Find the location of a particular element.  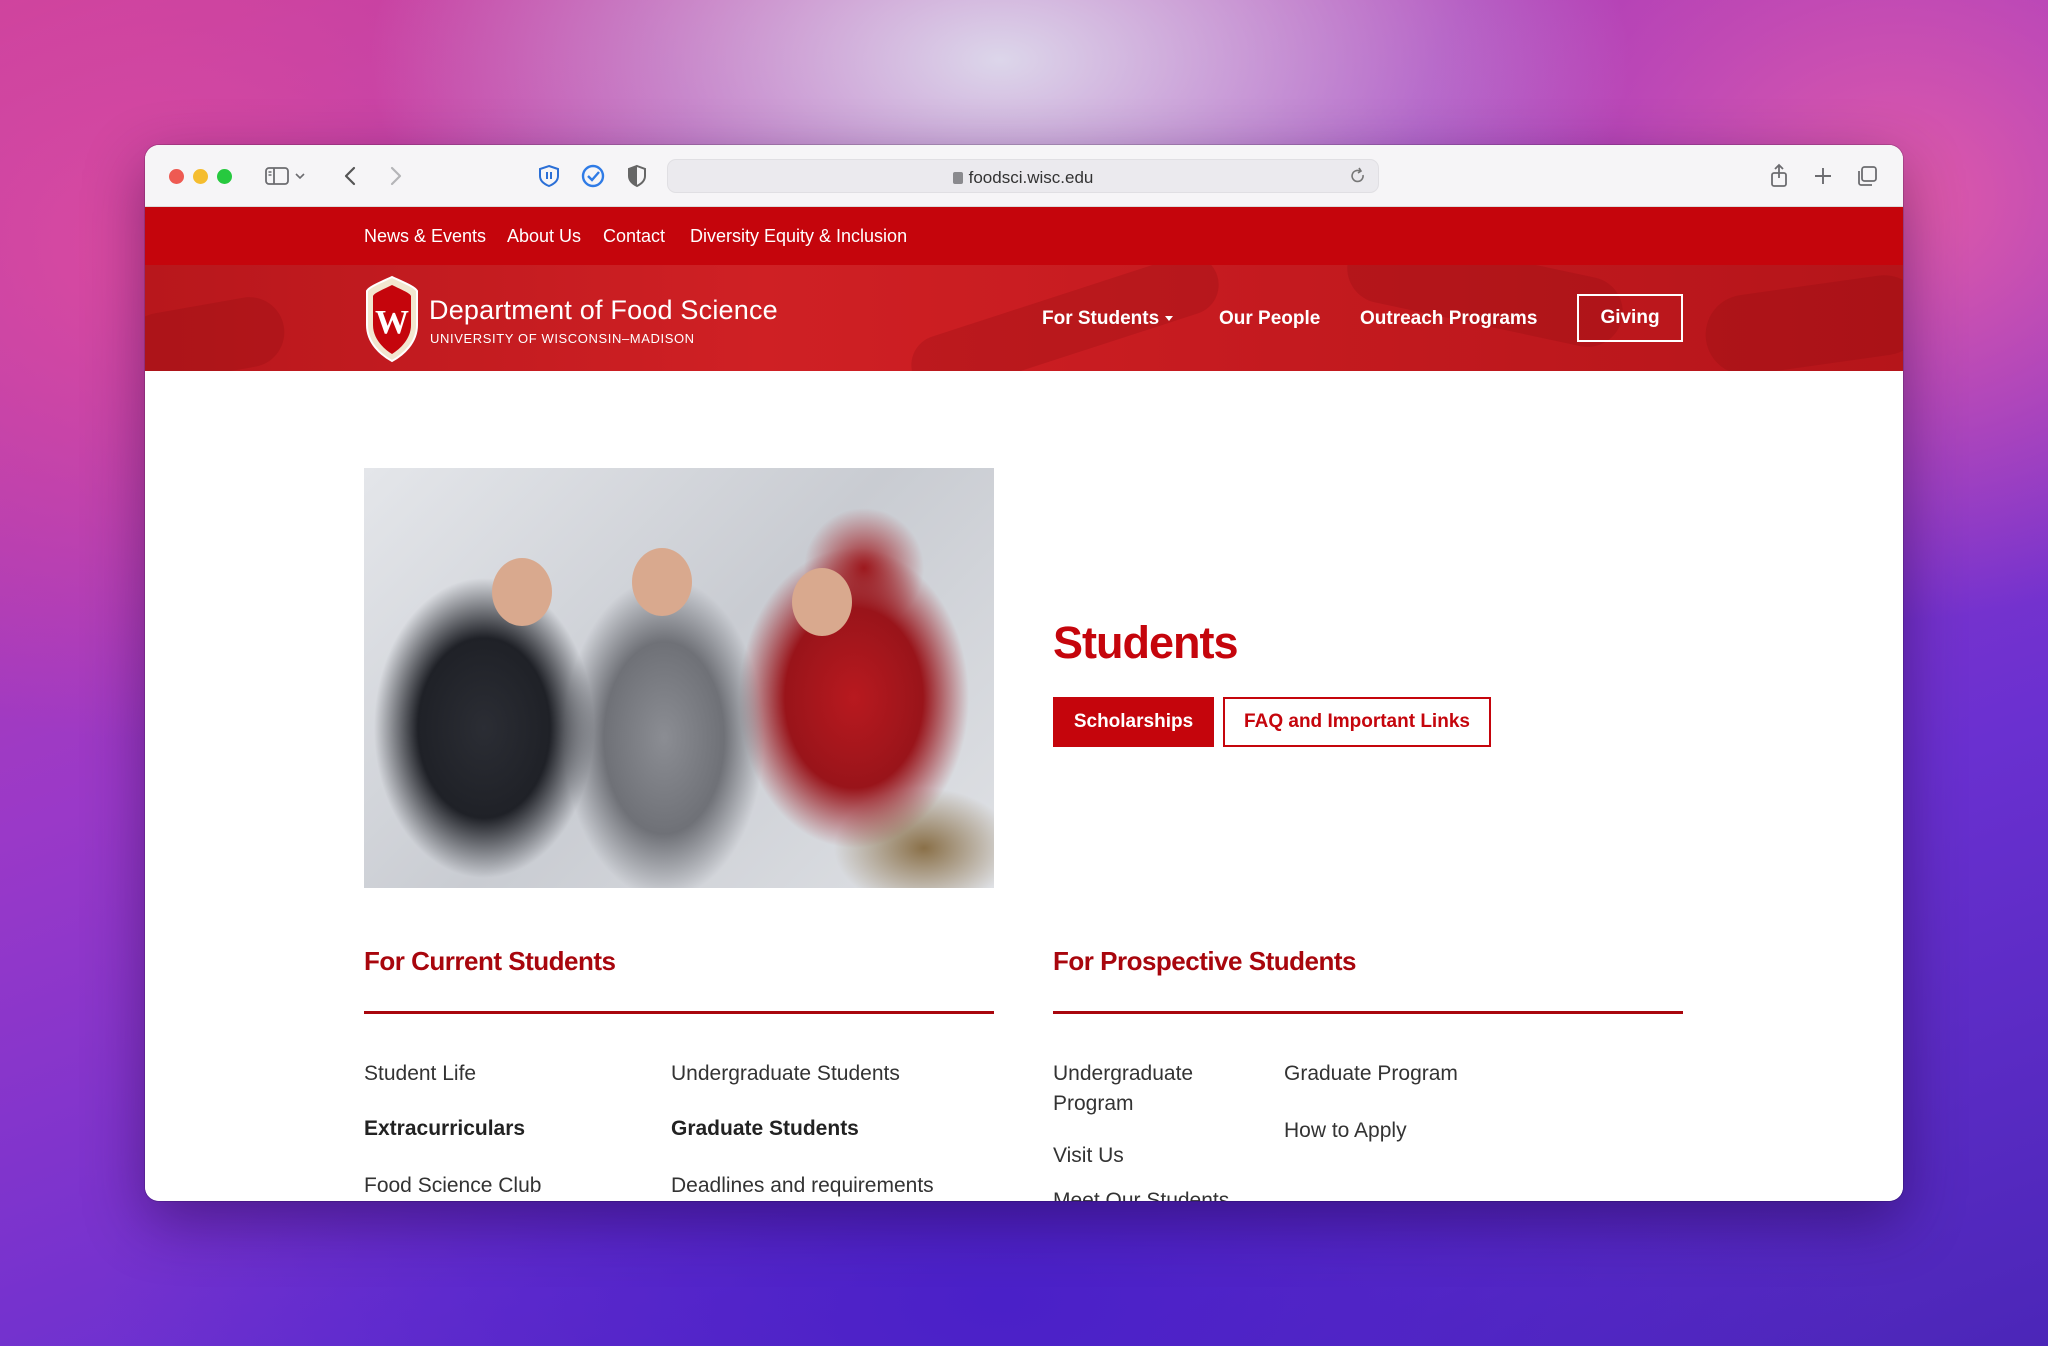

link-how-to-apply: How to Apply is located at coordinates (1345, 1131).